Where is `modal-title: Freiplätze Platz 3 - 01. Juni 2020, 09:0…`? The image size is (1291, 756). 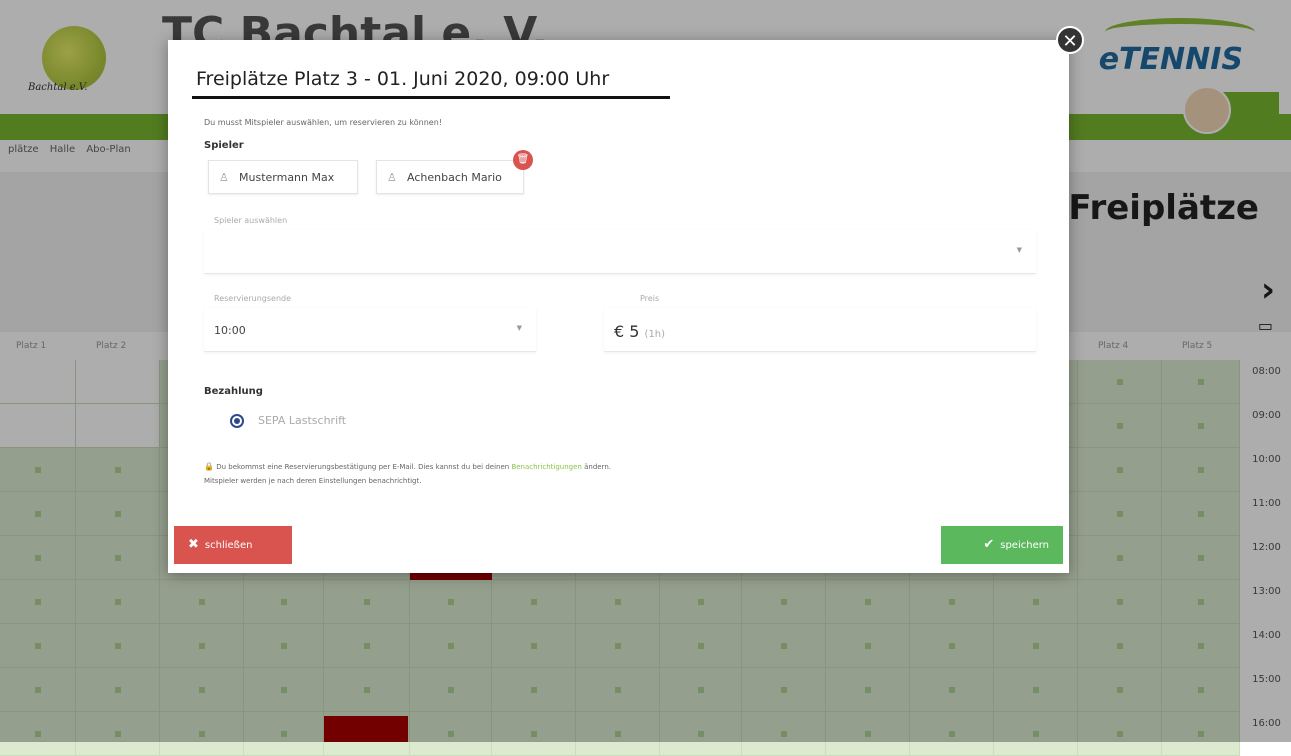 modal-title: Freiplätze Platz 3 - 01. Juni 2020, 09:0… is located at coordinates (403, 79).